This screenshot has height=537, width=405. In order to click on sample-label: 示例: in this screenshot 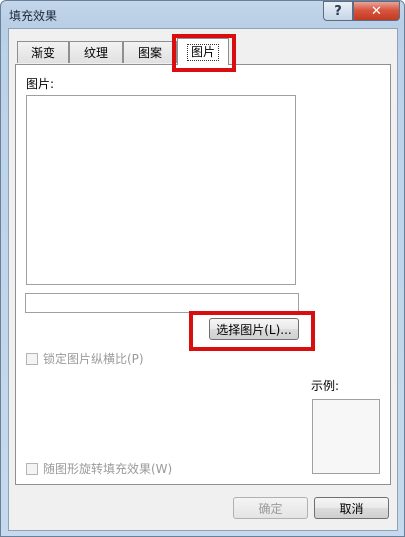, I will do `click(325, 386)`.